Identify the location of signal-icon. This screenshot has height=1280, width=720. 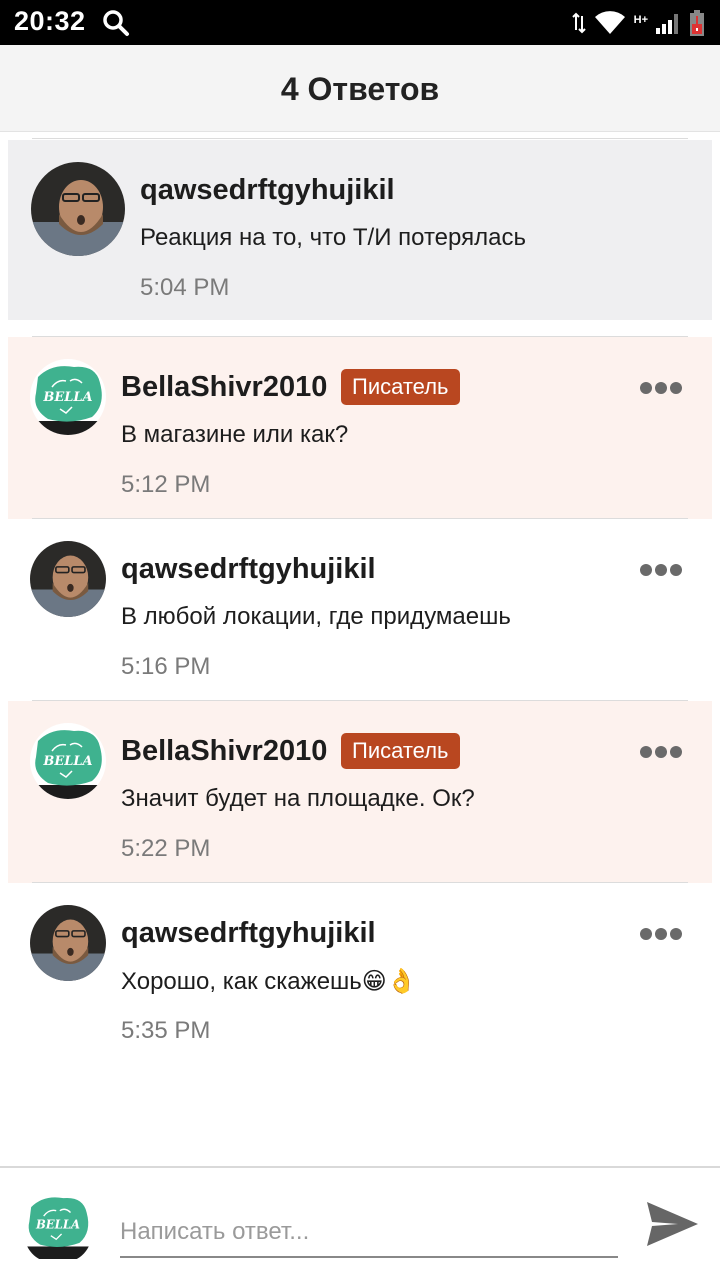
(667, 24).